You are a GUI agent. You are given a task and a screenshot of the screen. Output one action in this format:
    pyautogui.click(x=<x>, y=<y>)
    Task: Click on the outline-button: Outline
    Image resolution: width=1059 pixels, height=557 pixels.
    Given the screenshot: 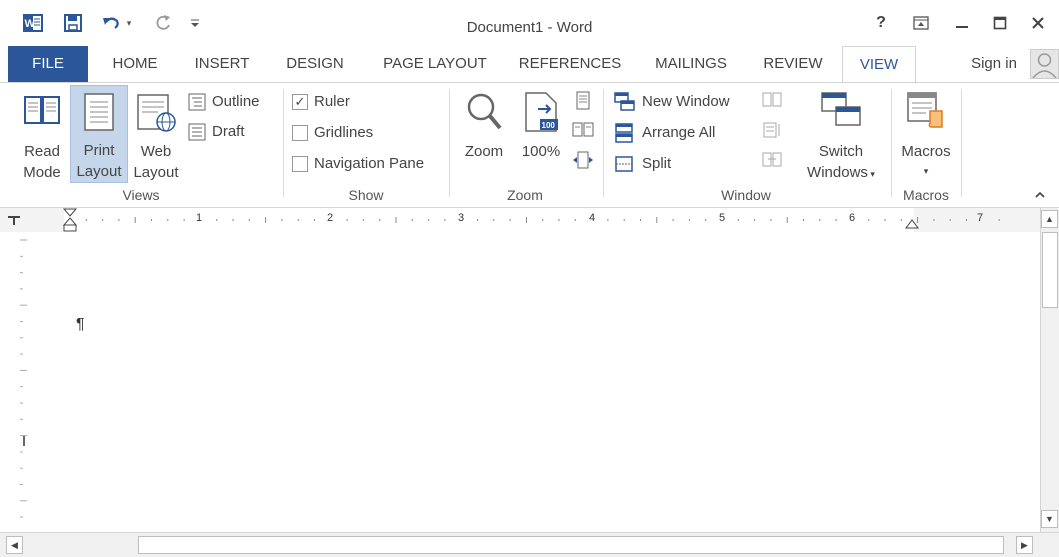 What is the action you would take?
    pyautogui.click(x=224, y=102)
    